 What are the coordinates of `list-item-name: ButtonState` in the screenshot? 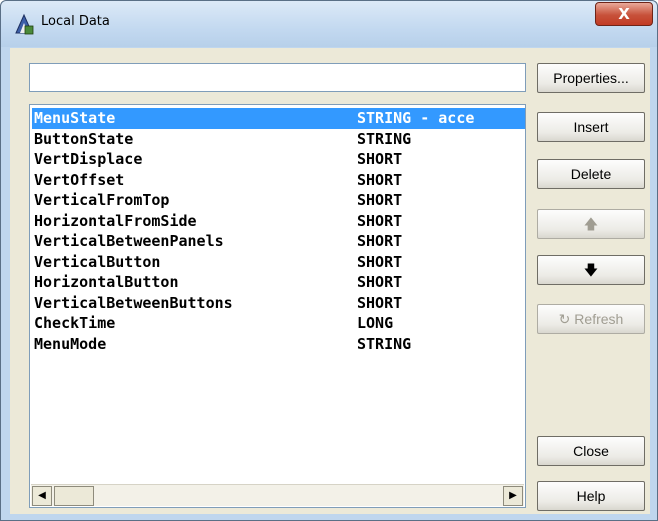 It's located at (84, 138).